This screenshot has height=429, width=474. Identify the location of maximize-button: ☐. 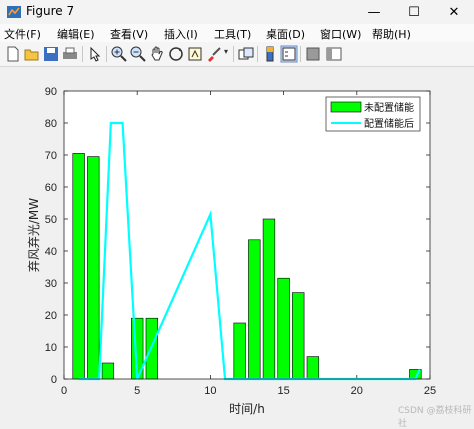
(414, 12).